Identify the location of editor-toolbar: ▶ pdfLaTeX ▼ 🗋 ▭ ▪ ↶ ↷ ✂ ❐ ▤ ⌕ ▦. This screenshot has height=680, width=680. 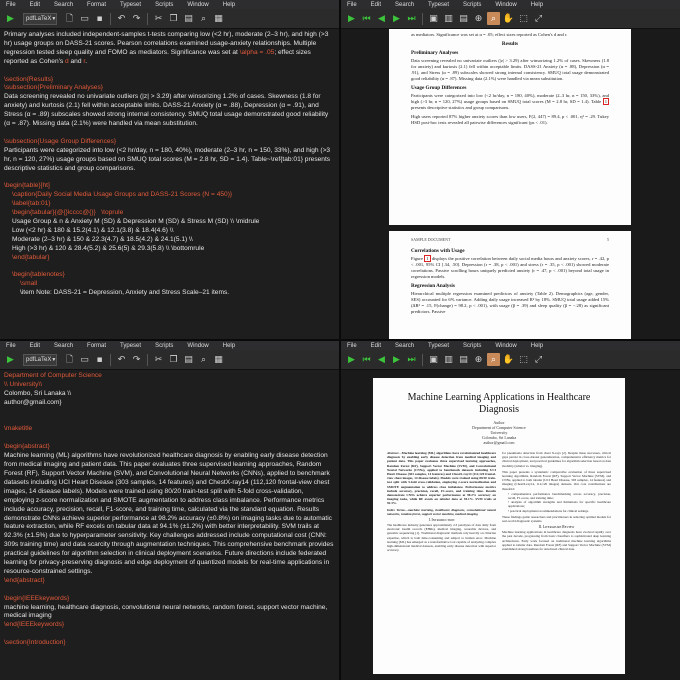
(169, 360).